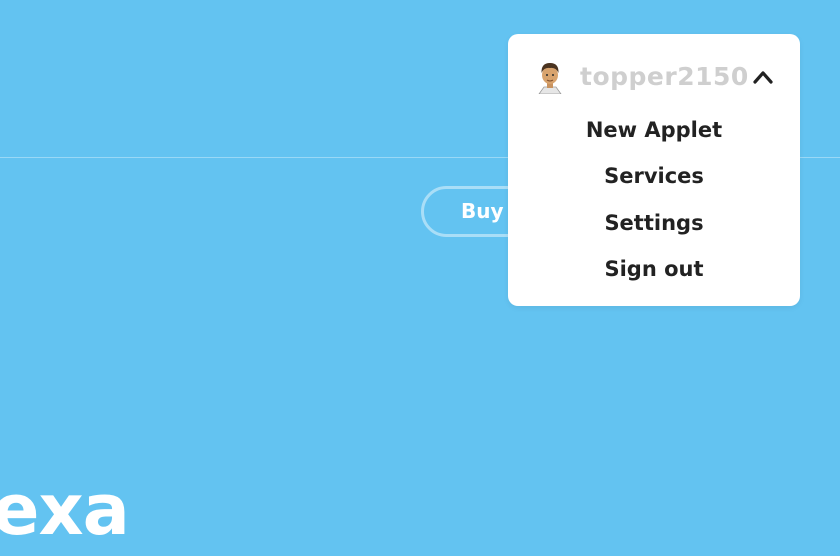  What do you see at coordinates (654, 130) in the screenshot?
I see `menu-item-new-applet: New Applet` at bounding box center [654, 130].